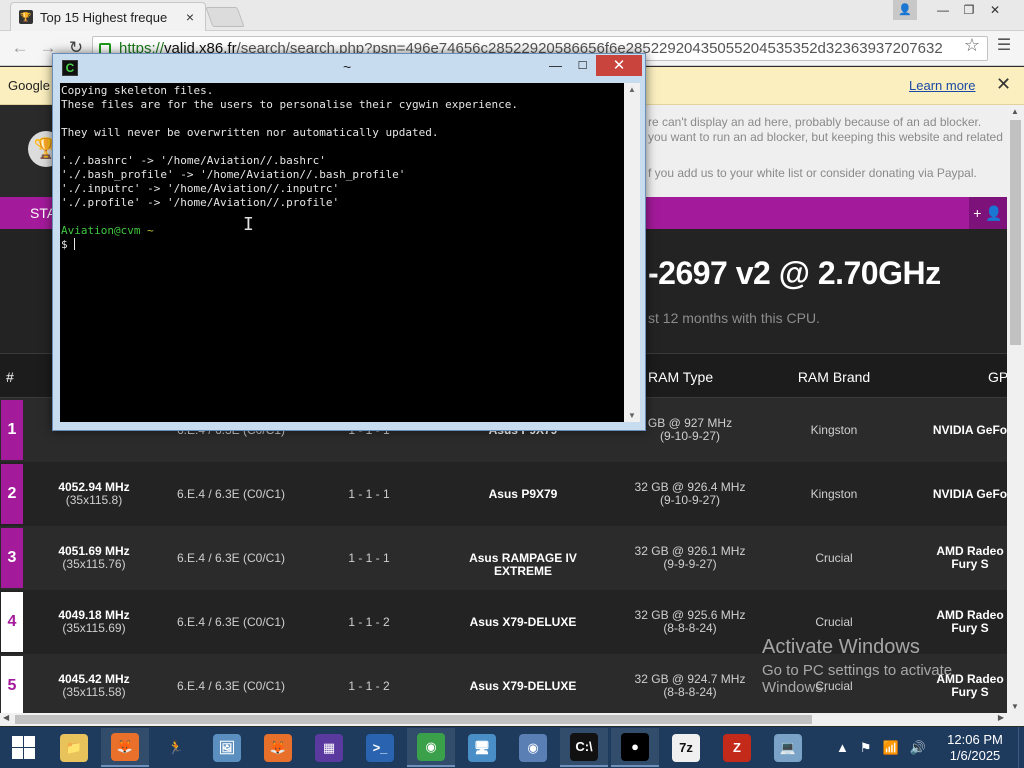 This screenshot has width=1024, height=768. I want to click on page-vertical-scrollbar: ▲ ▼, so click(1015, 409).